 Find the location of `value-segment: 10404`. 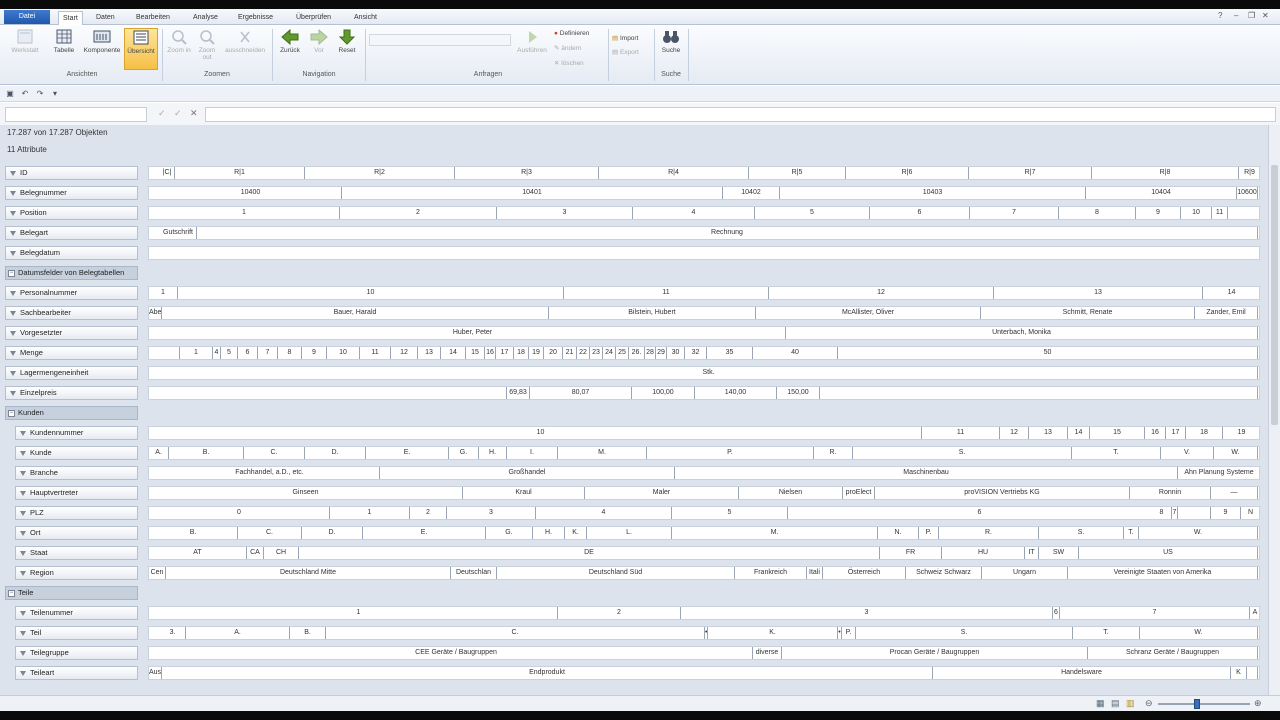

value-segment: 10404 is located at coordinates (1161, 193).